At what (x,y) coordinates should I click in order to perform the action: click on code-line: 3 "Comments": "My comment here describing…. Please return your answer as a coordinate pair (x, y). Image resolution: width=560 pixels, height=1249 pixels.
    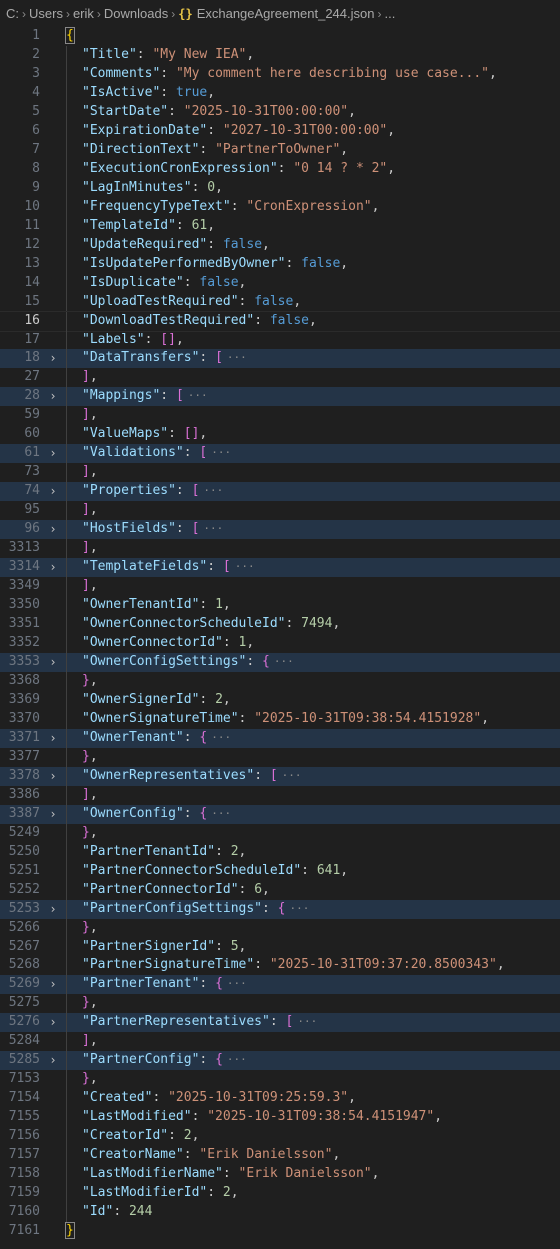
    Looking at the image, I should click on (280, 74).